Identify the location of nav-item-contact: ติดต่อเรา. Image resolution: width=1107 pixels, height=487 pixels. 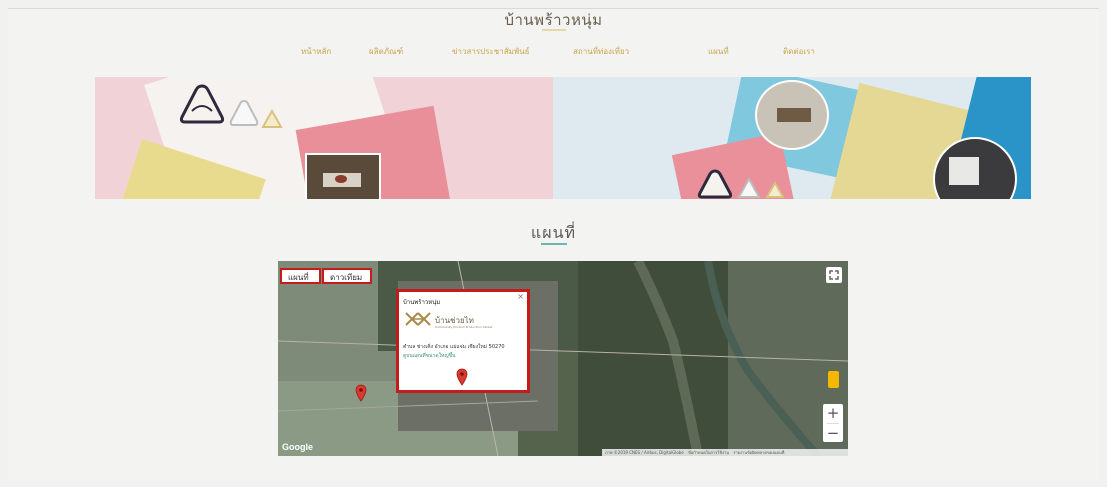
(799, 51).